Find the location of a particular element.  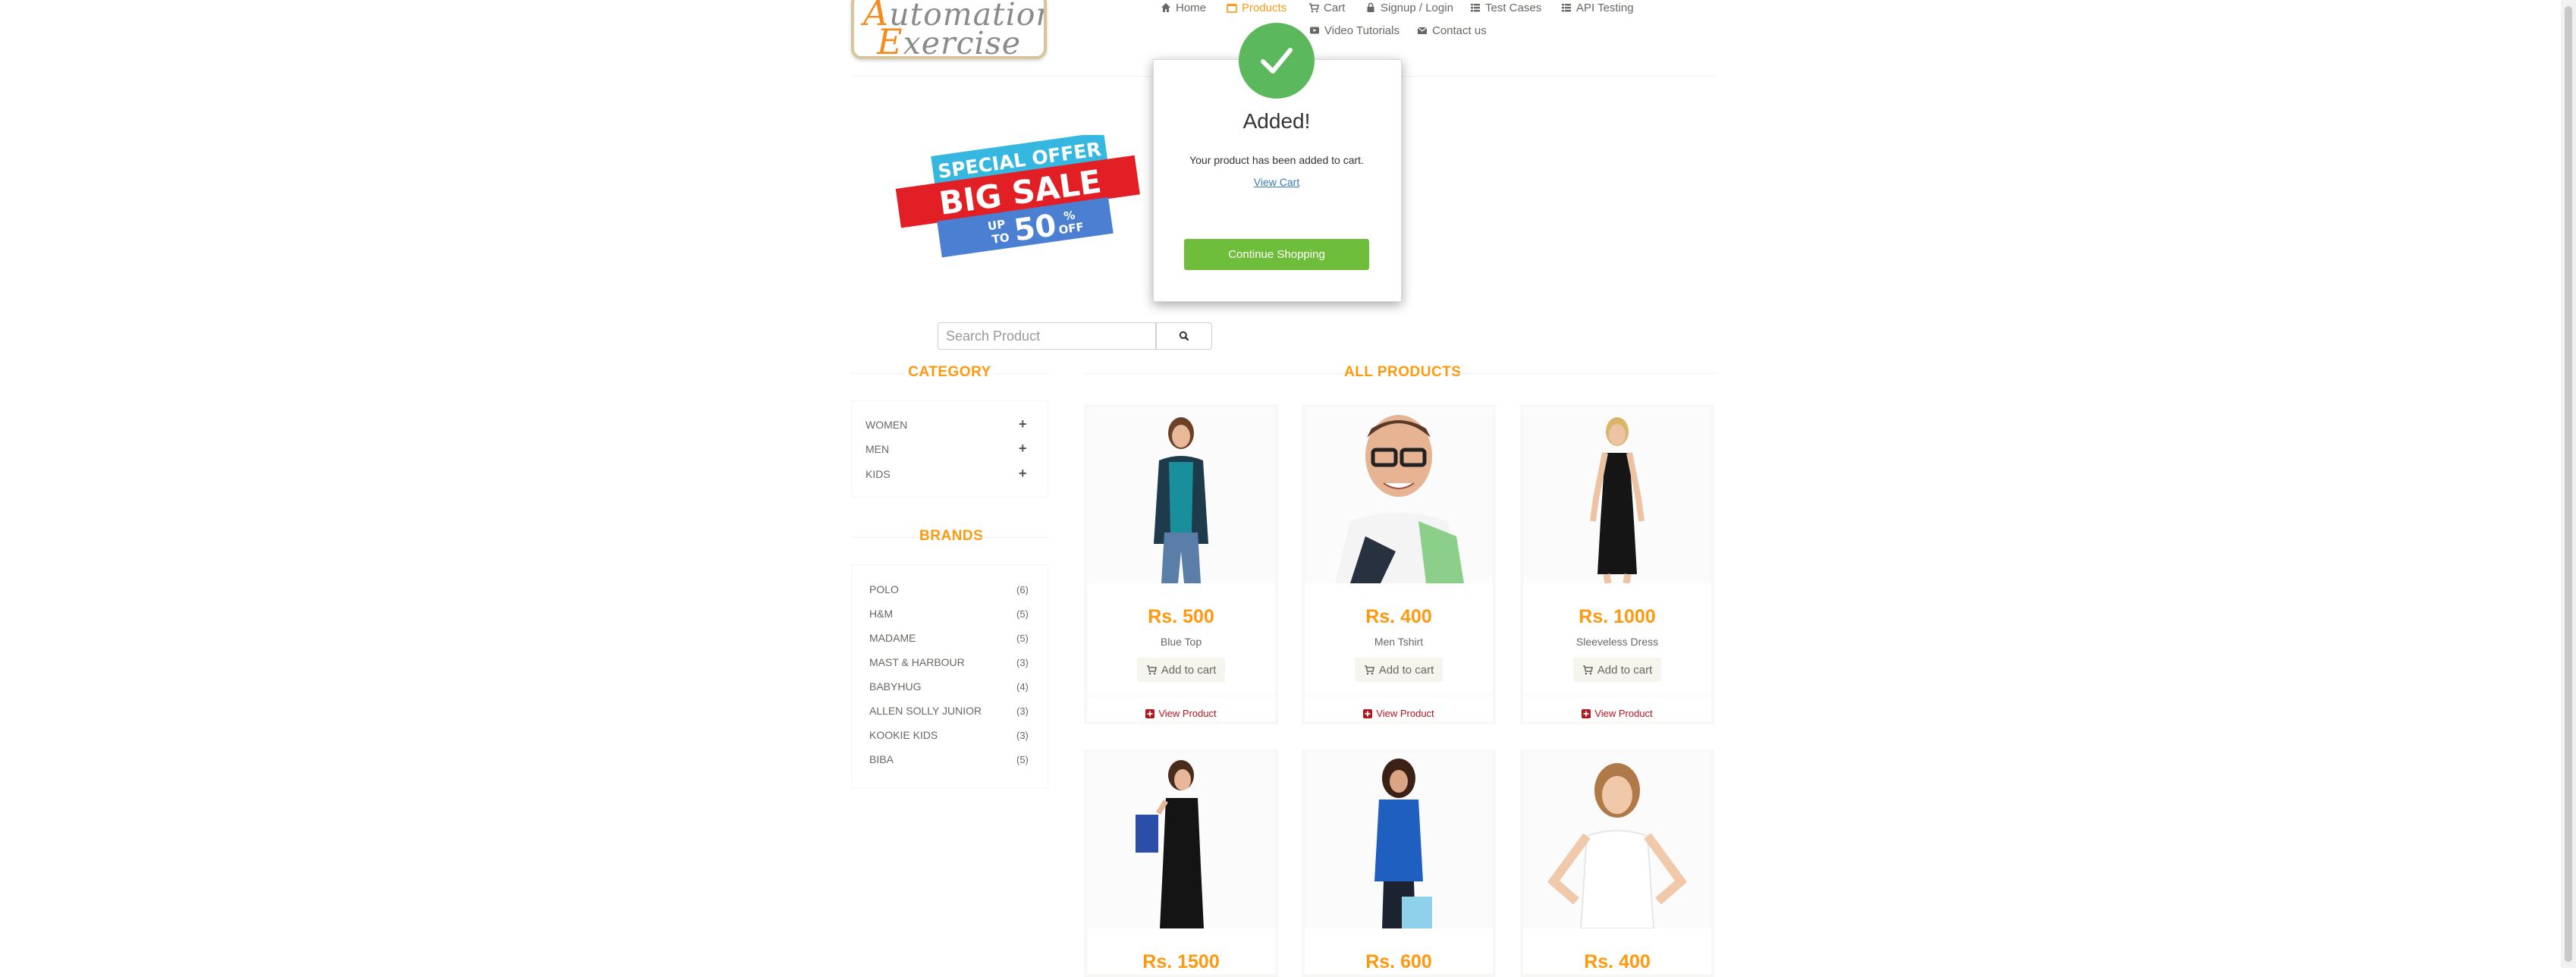

product-card: Rs. 400 is located at coordinates (1617, 863).